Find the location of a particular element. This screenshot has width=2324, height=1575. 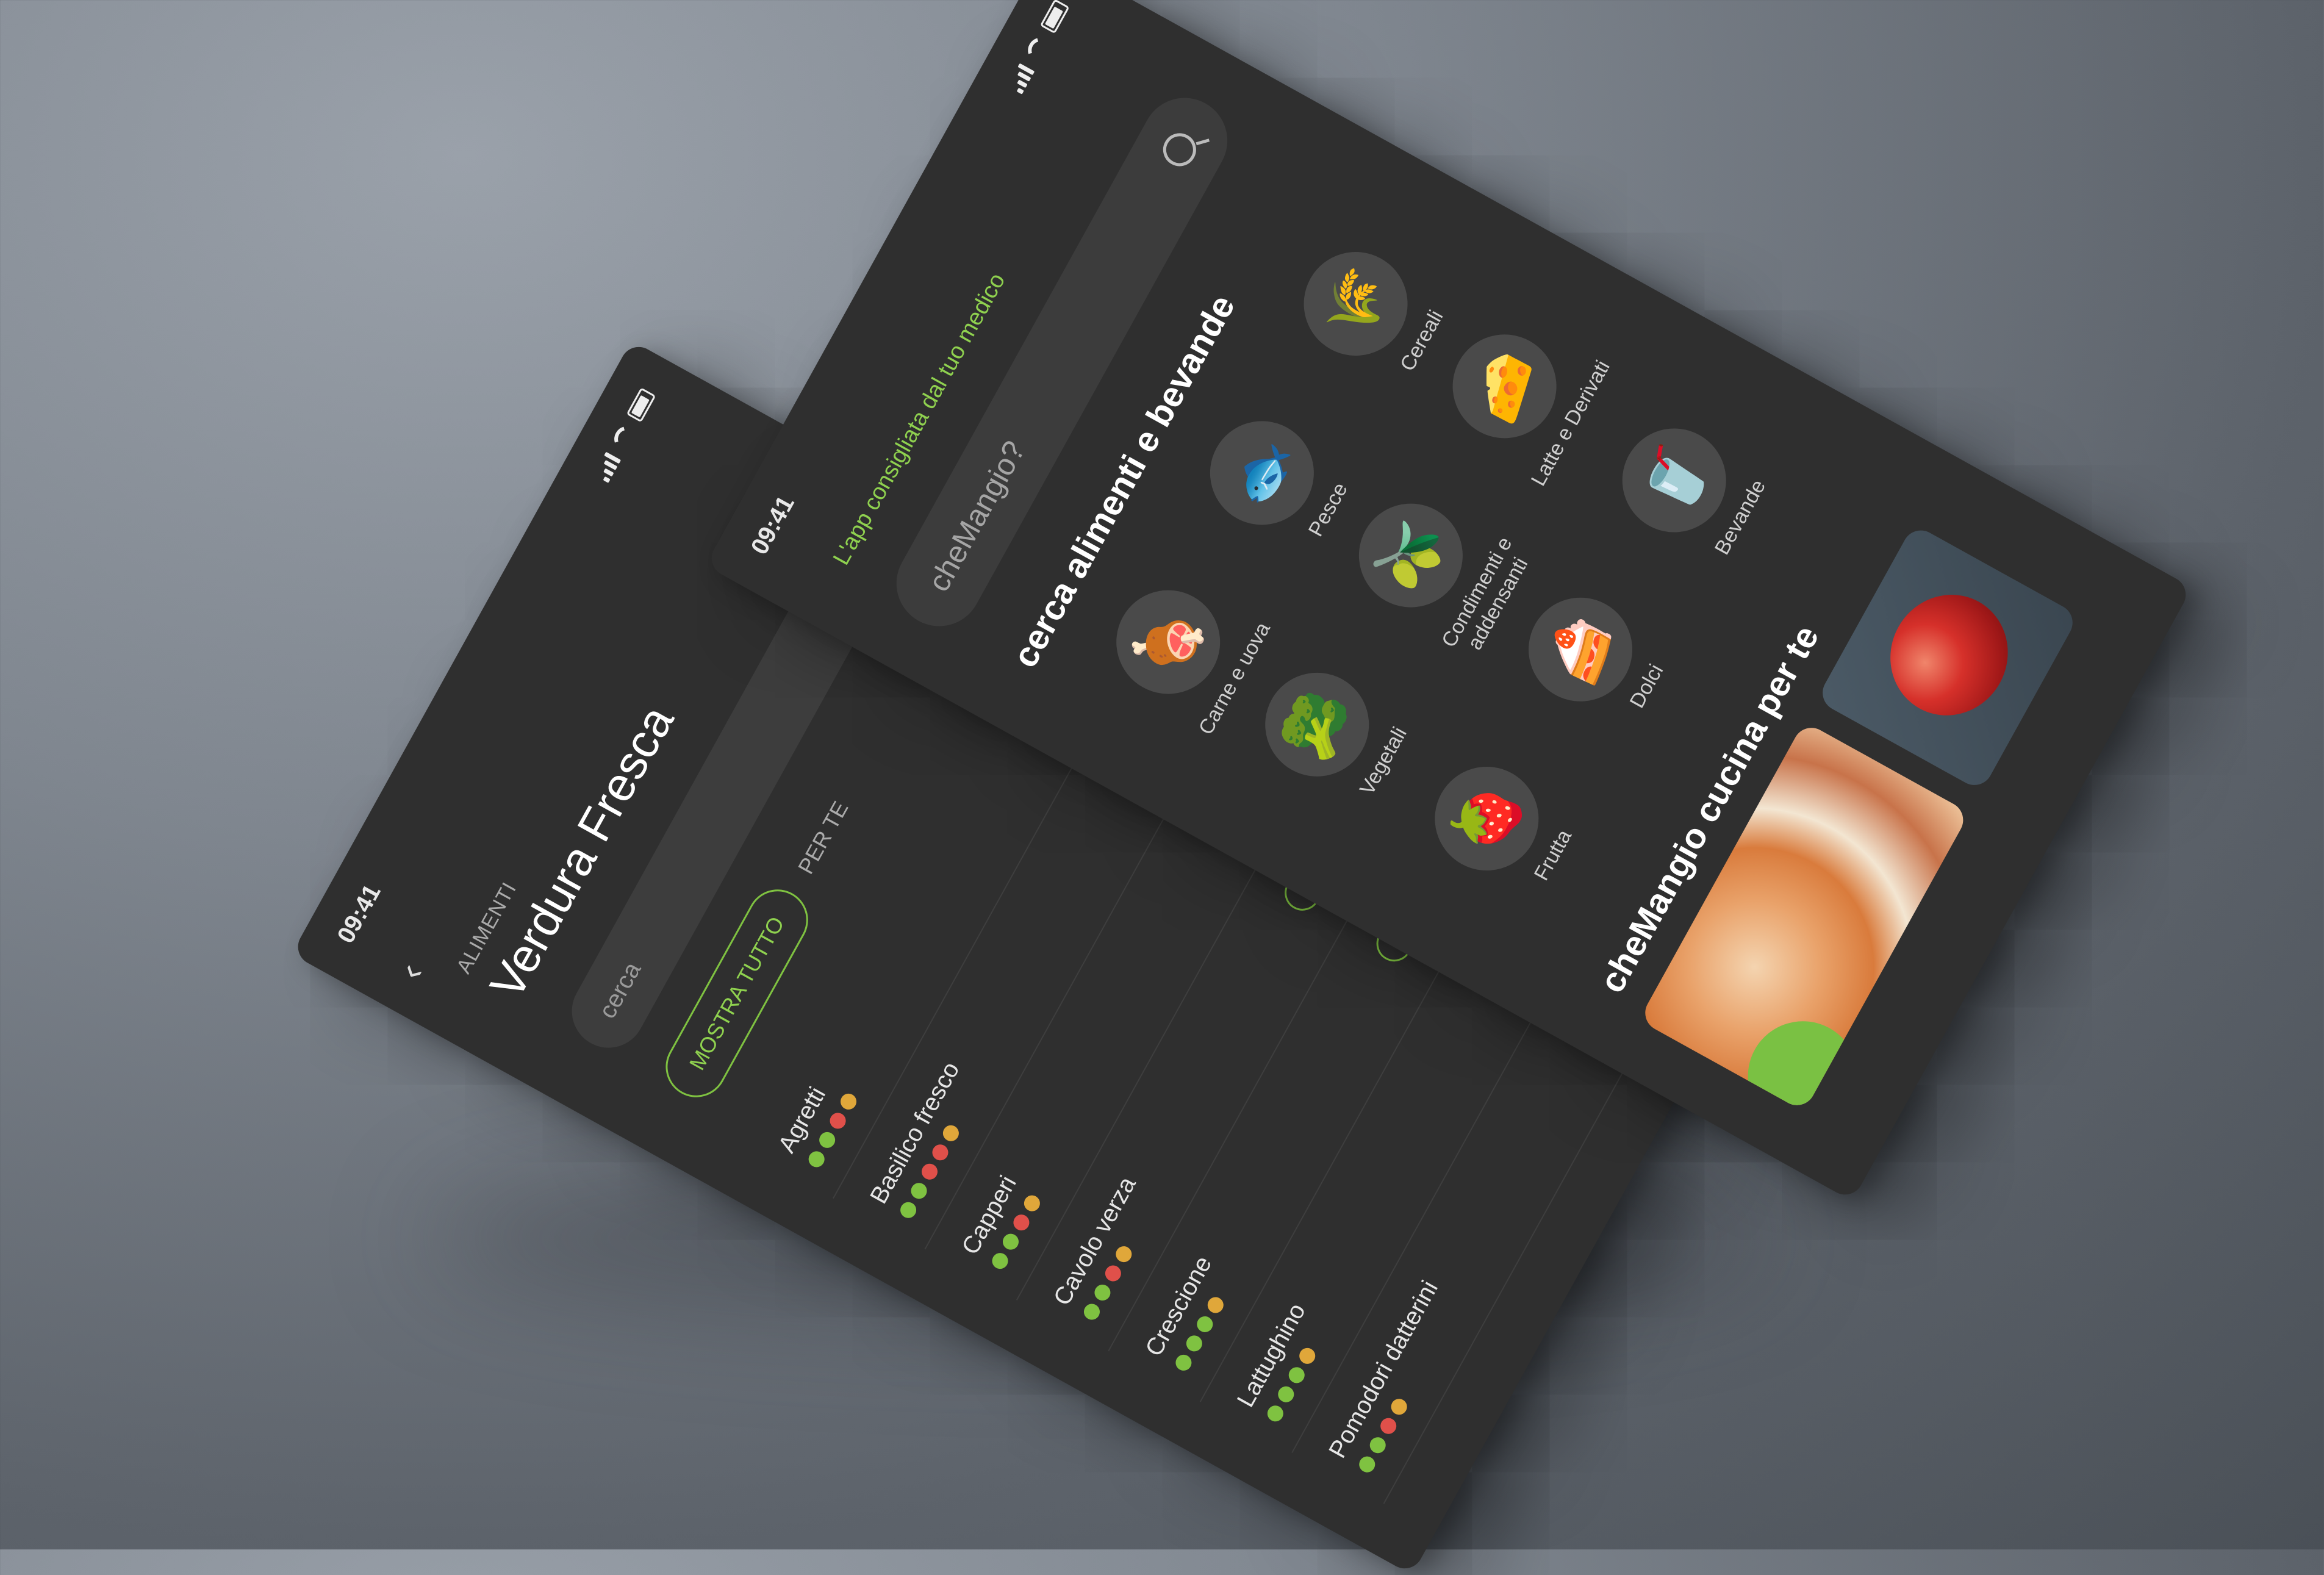

category-label: Frutta is located at coordinates (1553, 855).